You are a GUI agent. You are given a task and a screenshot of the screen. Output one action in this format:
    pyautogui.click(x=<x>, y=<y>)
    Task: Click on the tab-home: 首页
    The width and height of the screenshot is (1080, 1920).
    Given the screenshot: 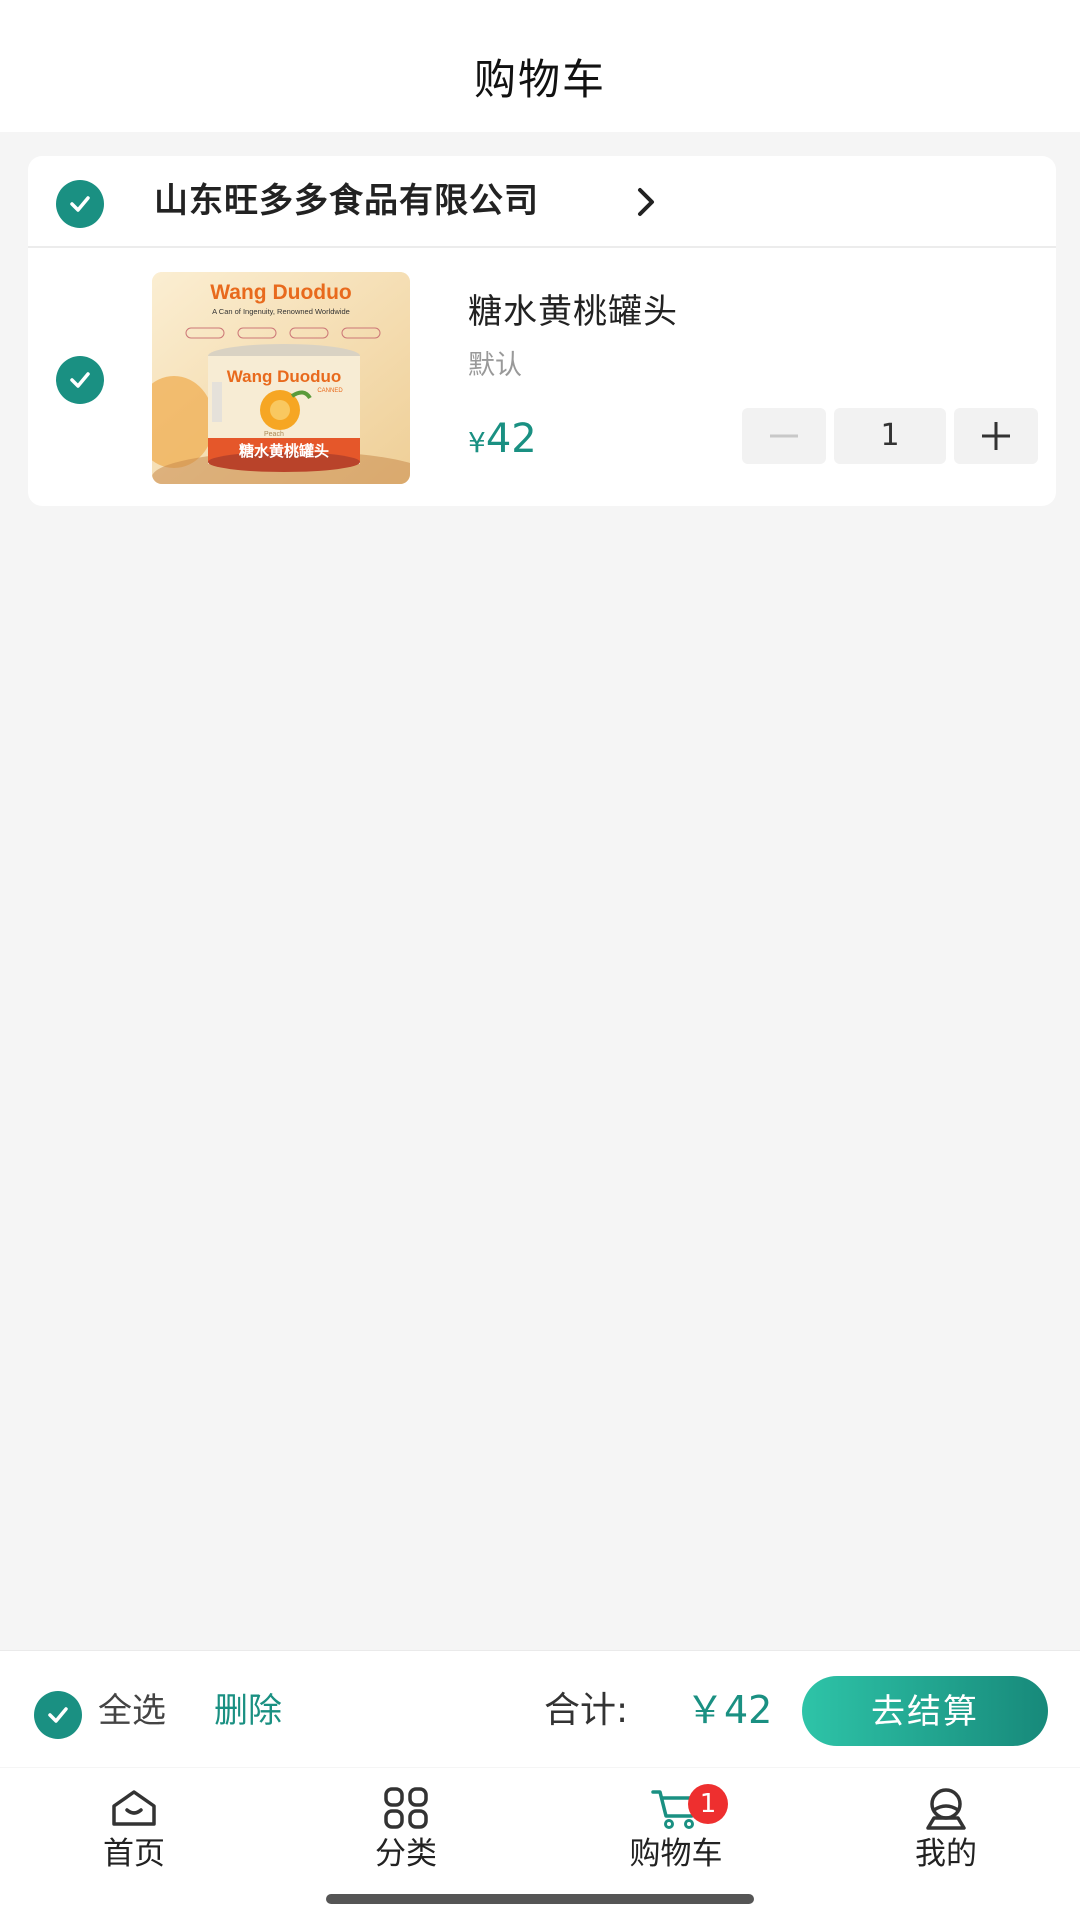 What is the action you would take?
    pyautogui.click(x=134, y=1836)
    